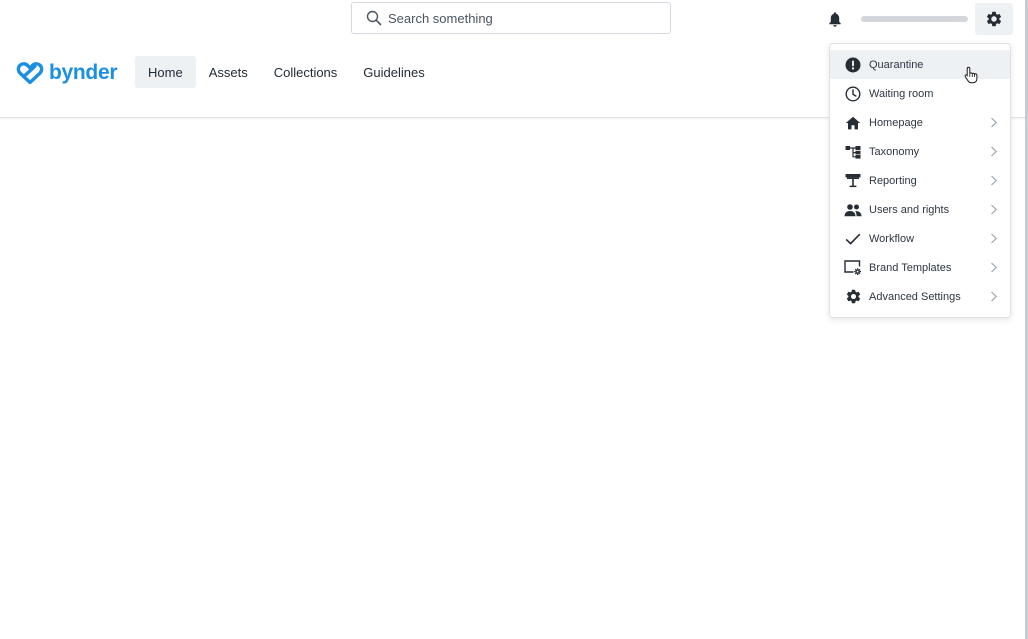 The width and height of the screenshot is (1028, 639). What do you see at coordinates (853, 123) in the screenshot?
I see `home-icon` at bounding box center [853, 123].